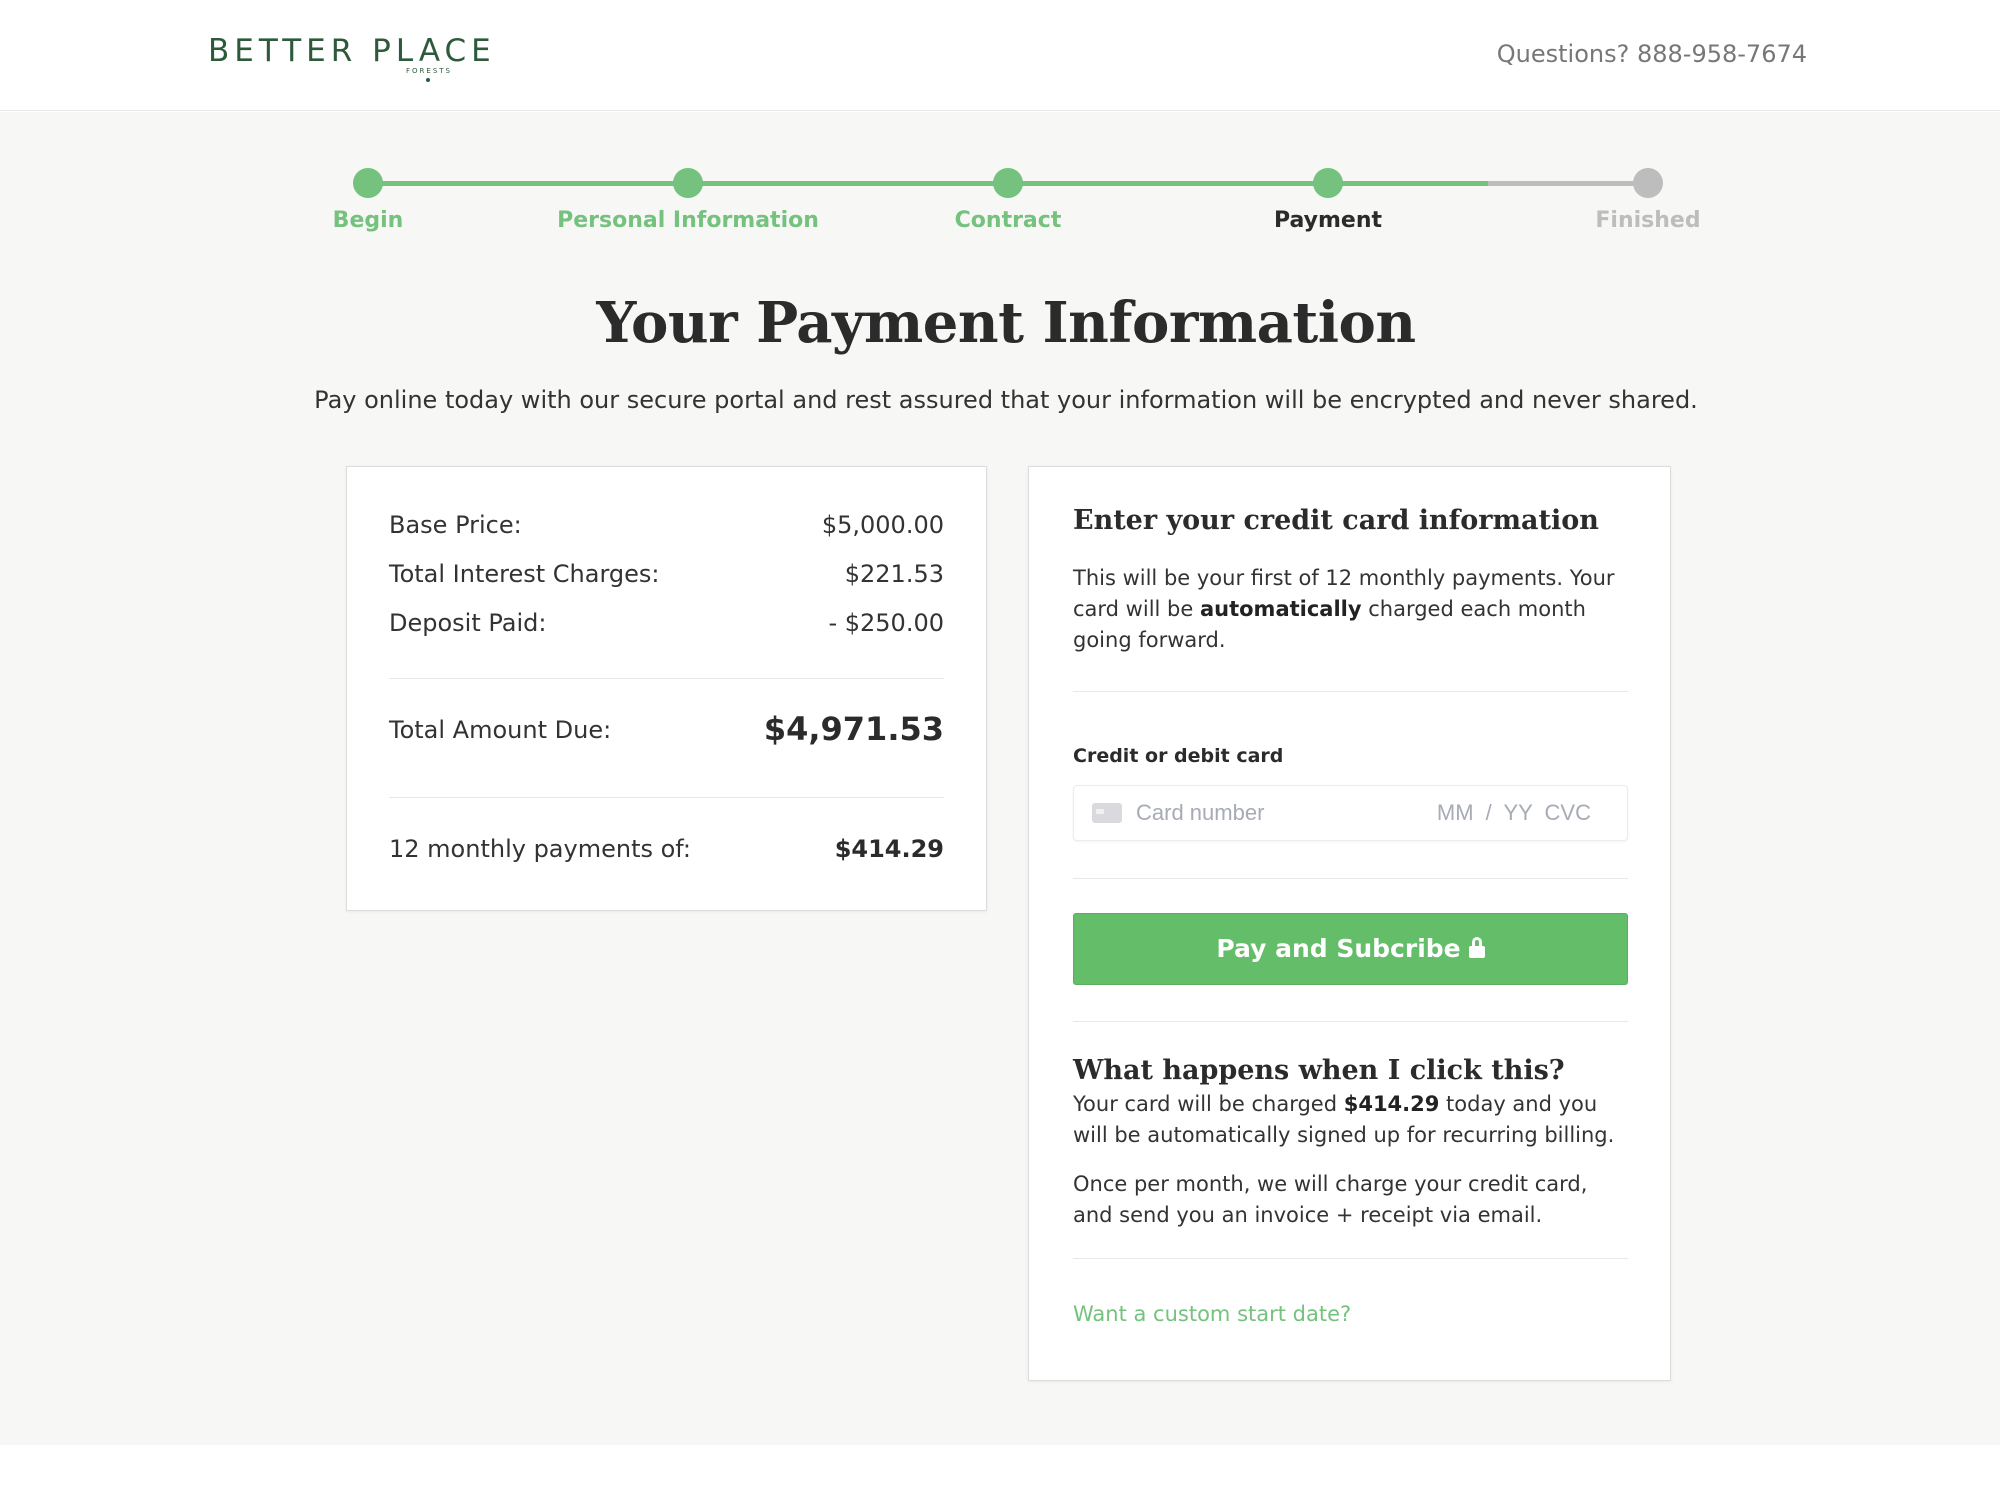 The width and height of the screenshot is (2000, 1487). I want to click on base-price-label: Base Price:, so click(455, 525).